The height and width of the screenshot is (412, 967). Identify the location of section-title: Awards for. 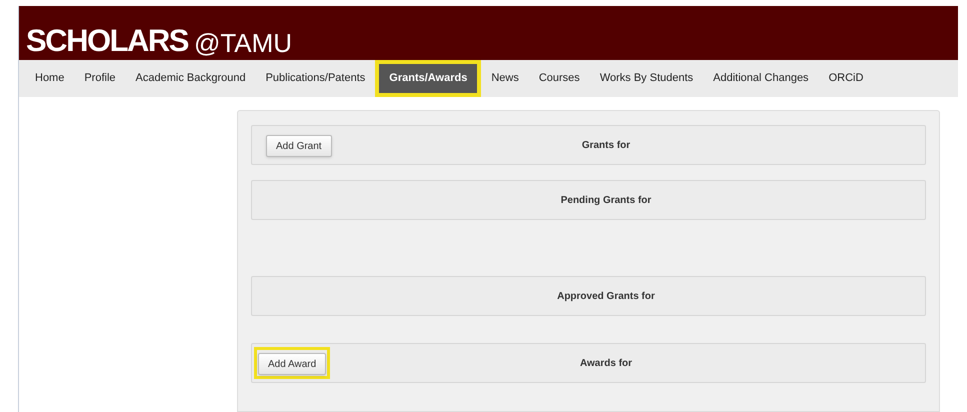
(606, 363).